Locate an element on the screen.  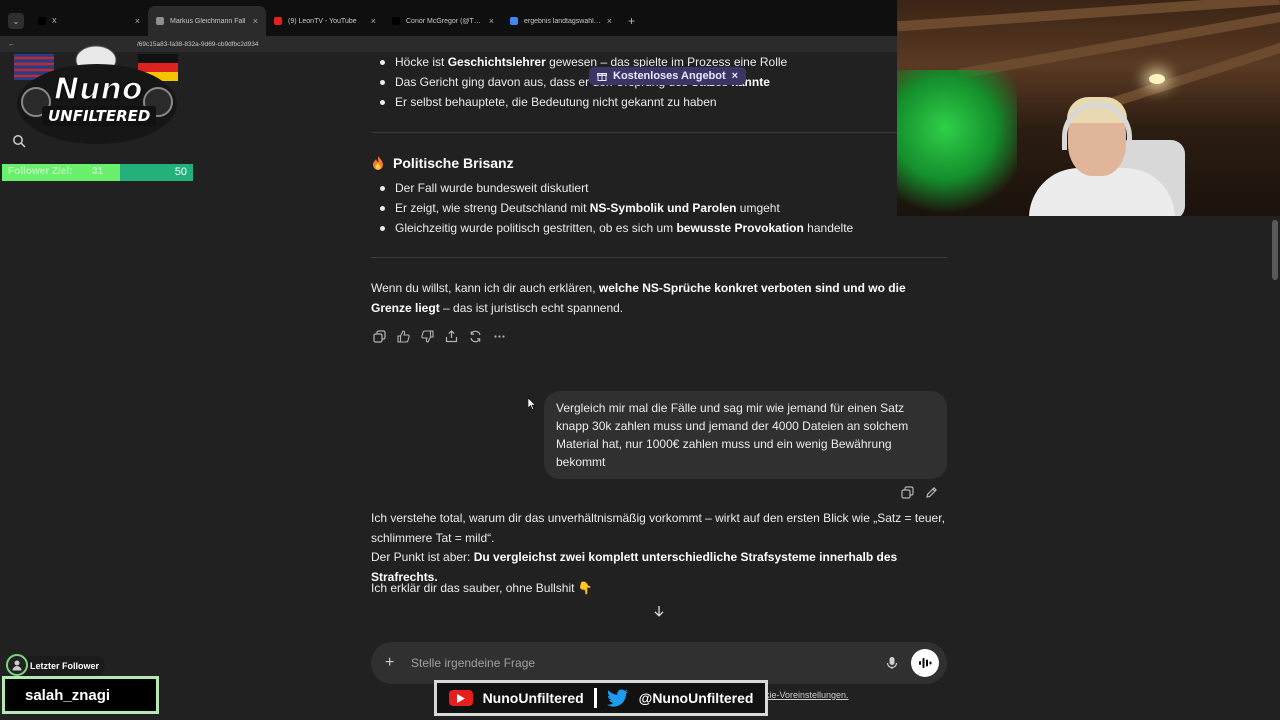
follower-goal-bar: Follower Ziel: 31 50 is located at coordinates (97, 172).